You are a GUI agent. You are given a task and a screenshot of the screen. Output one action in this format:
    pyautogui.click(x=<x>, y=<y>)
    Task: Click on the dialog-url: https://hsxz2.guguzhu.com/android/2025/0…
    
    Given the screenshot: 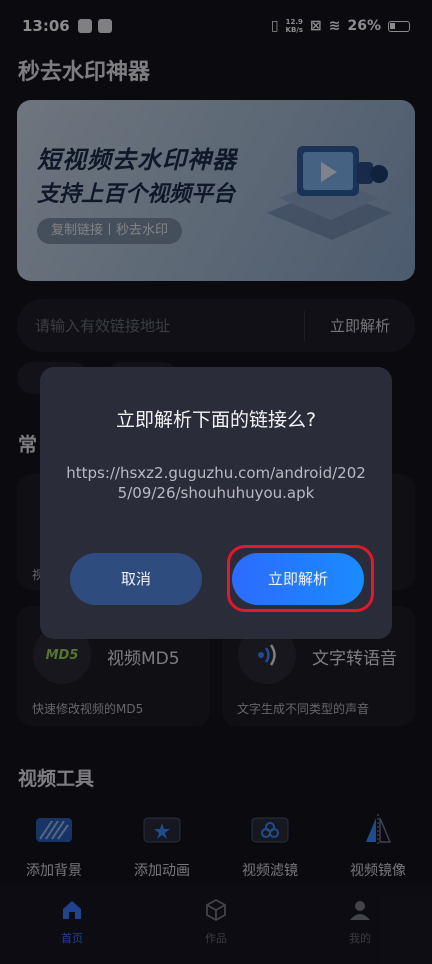 What is the action you would take?
    pyautogui.click(x=216, y=483)
    